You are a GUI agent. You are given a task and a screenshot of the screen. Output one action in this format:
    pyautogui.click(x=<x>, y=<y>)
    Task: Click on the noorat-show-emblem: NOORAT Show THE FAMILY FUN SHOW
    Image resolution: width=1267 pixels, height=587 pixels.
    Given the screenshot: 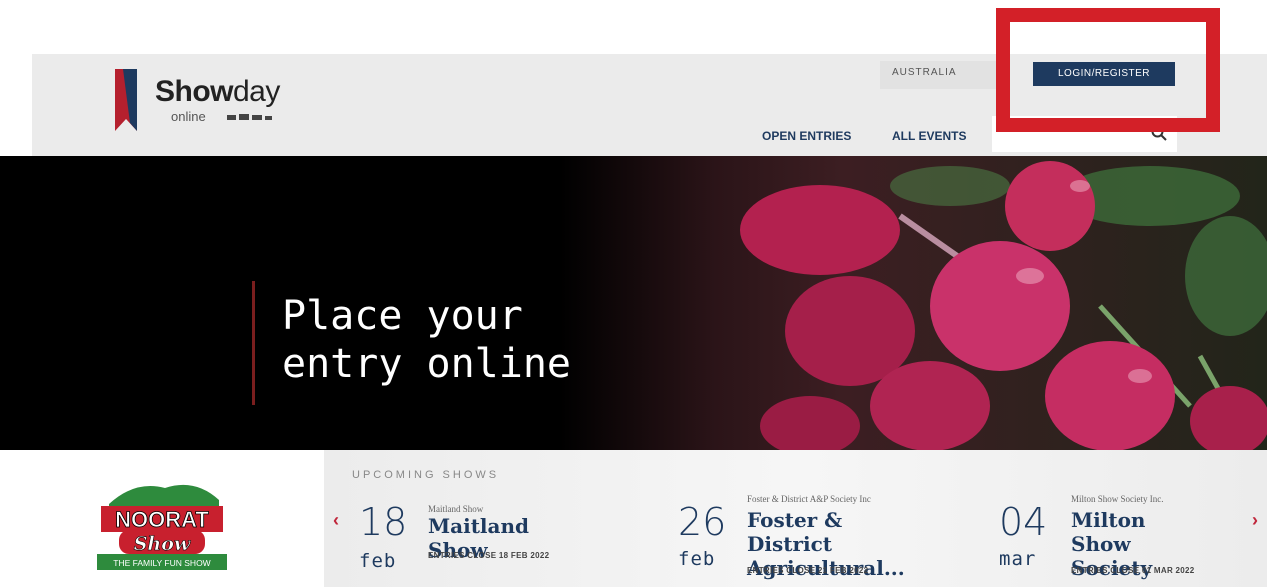 What is the action you would take?
    pyautogui.click(x=162, y=527)
    